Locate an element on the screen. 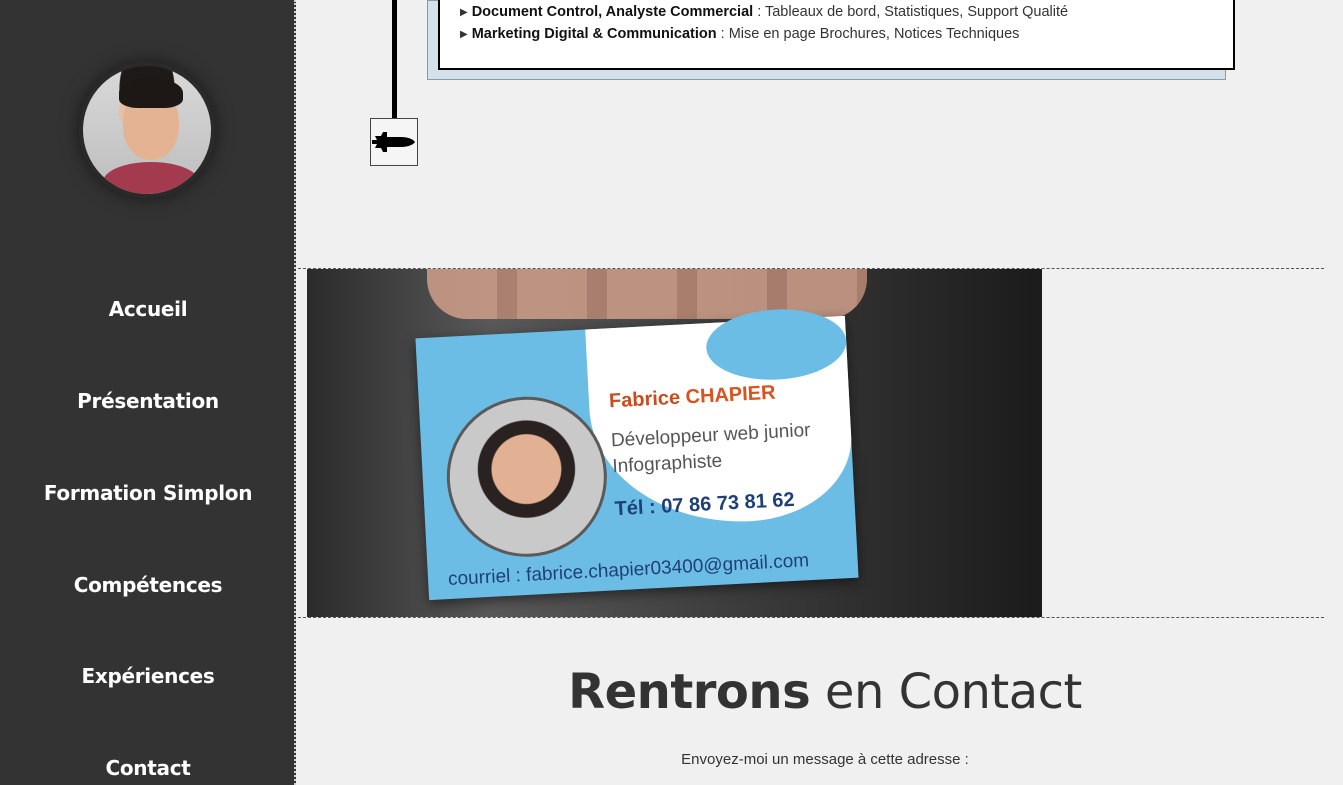 The height and width of the screenshot is (785, 1343). timeline-line is located at coordinates (394, 60).